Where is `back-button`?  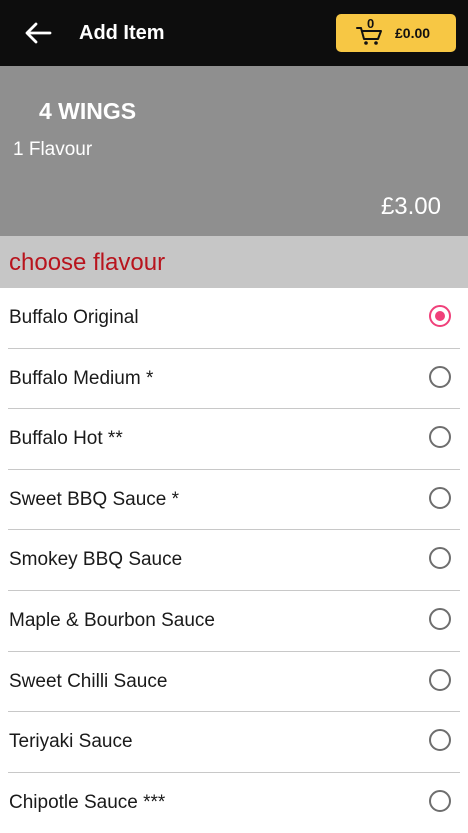 back-button is located at coordinates (38, 33).